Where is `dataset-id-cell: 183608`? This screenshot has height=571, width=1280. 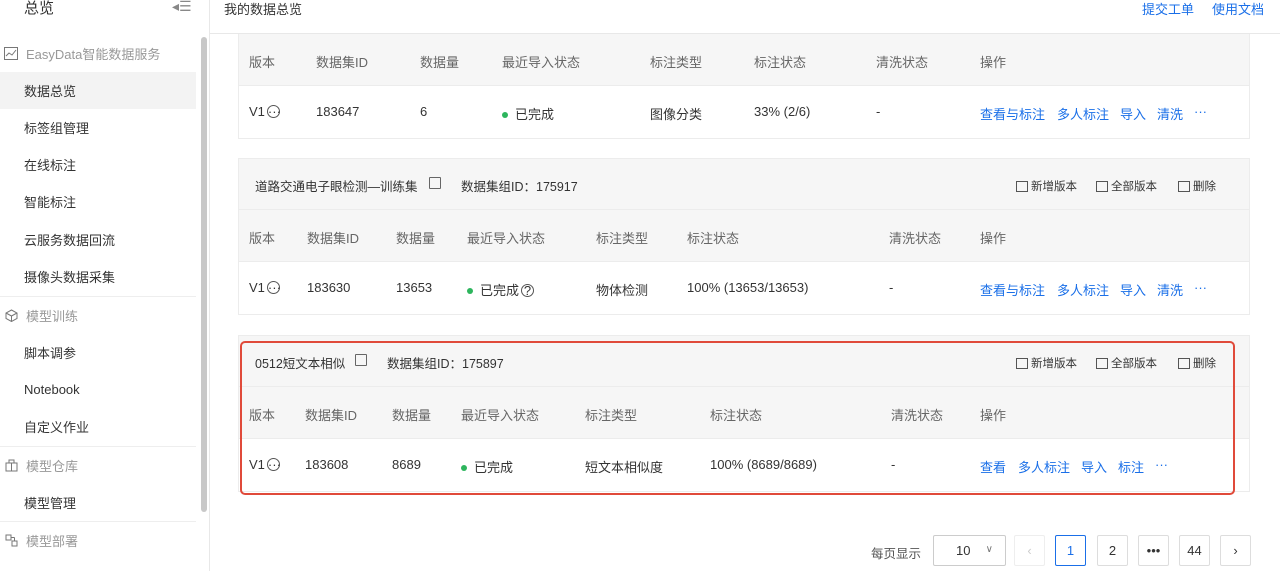
dataset-id-cell: 183608 is located at coordinates (327, 464).